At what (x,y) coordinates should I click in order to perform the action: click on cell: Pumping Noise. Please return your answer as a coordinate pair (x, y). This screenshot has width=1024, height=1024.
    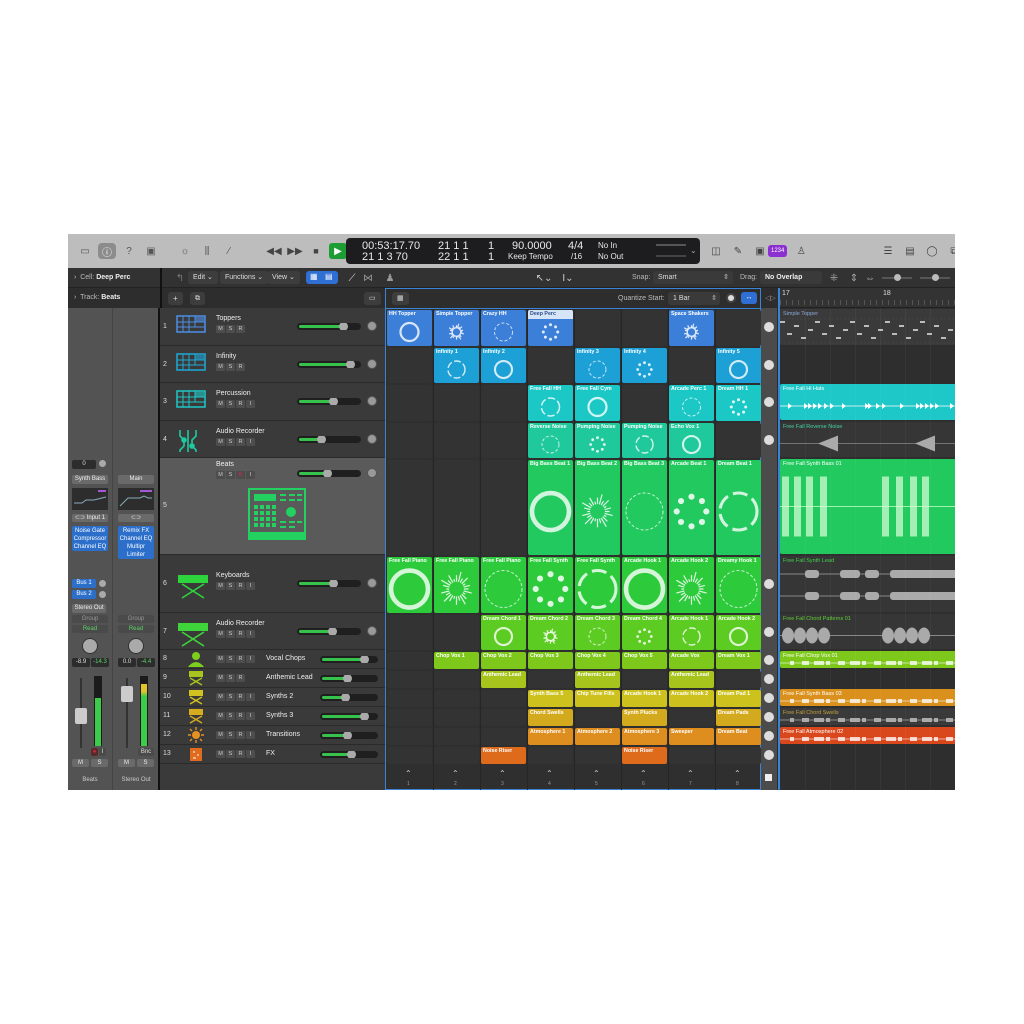
    Looking at the image, I should click on (597, 440).